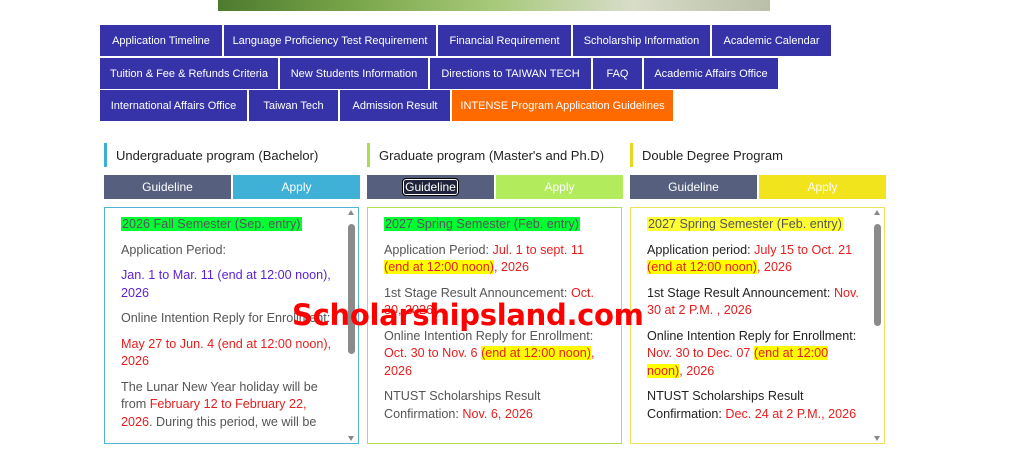  Describe the element at coordinates (701, 249) in the screenshot. I see `application-label: Application period:` at that location.